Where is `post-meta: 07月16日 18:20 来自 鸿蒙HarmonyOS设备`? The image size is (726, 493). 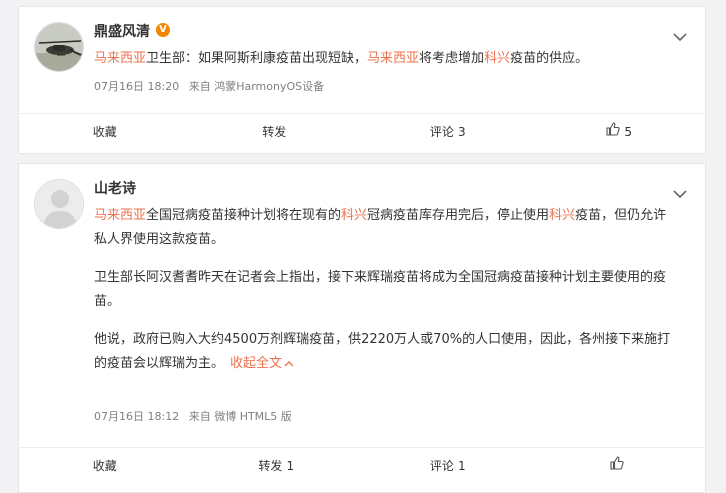 post-meta: 07月16日 18:20 来自 鸿蒙HarmonyOS设备 is located at coordinates (212, 86).